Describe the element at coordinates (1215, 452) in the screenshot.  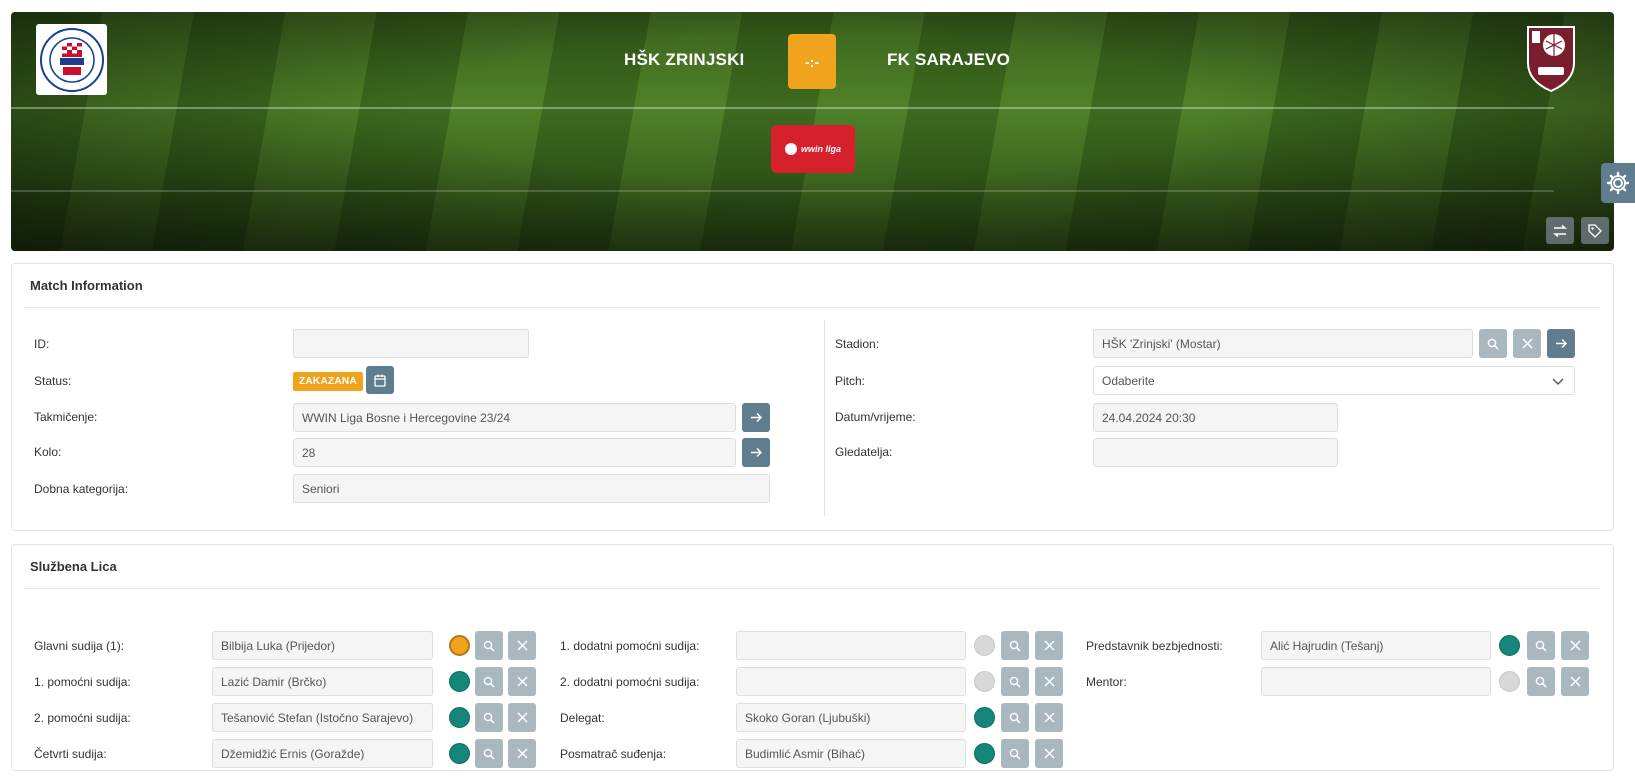
I see `spectators-field` at that location.